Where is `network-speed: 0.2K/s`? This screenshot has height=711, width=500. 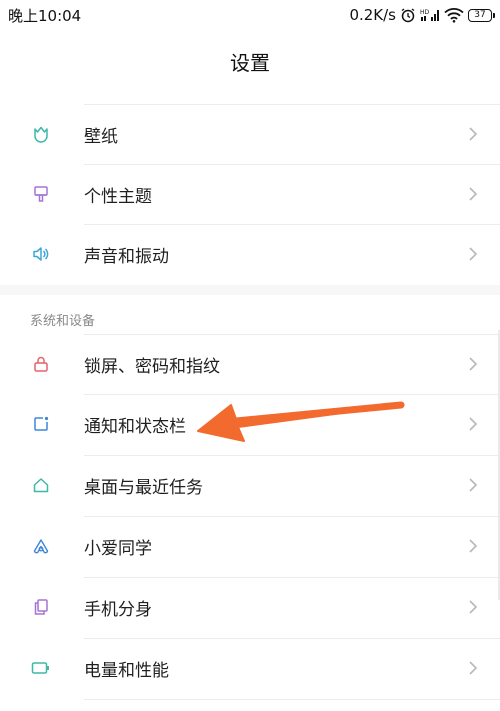
network-speed: 0.2K/s is located at coordinates (372, 15).